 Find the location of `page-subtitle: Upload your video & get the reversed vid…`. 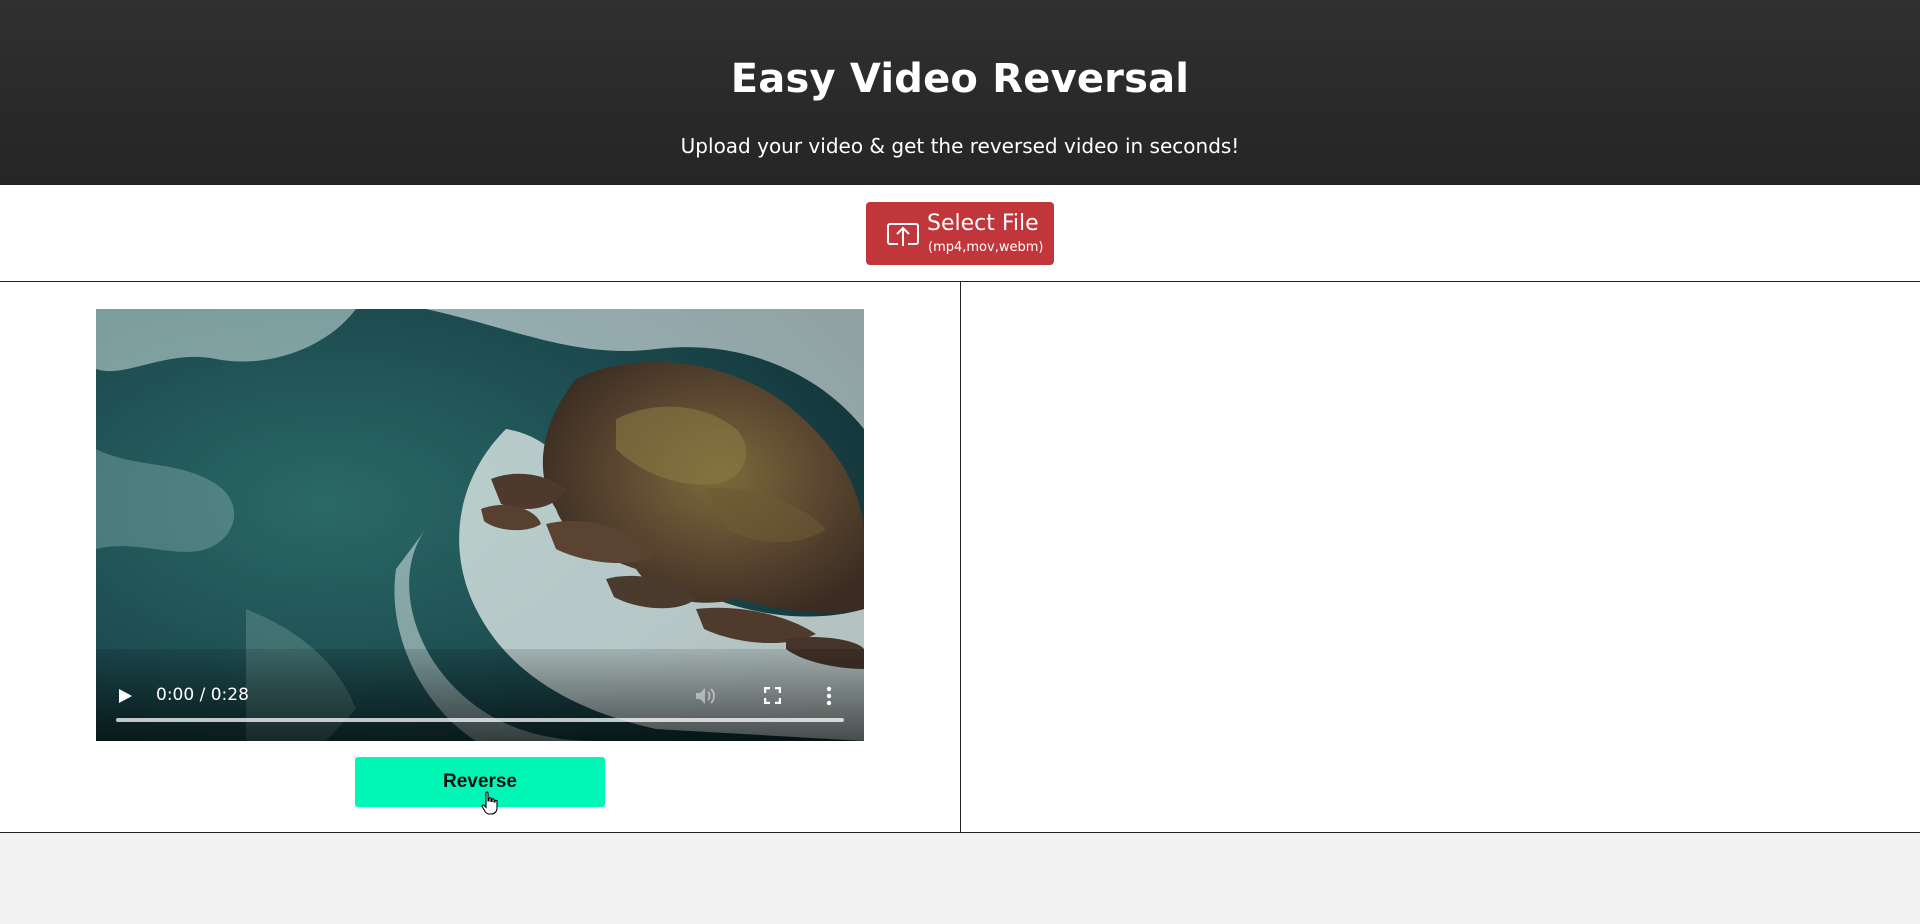

page-subtitle: Upload your video & get the reversed vid… is located at coordinates (960, 146).